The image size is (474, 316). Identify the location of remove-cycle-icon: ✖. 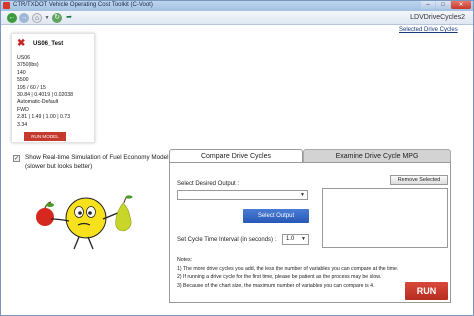
(21, 43).